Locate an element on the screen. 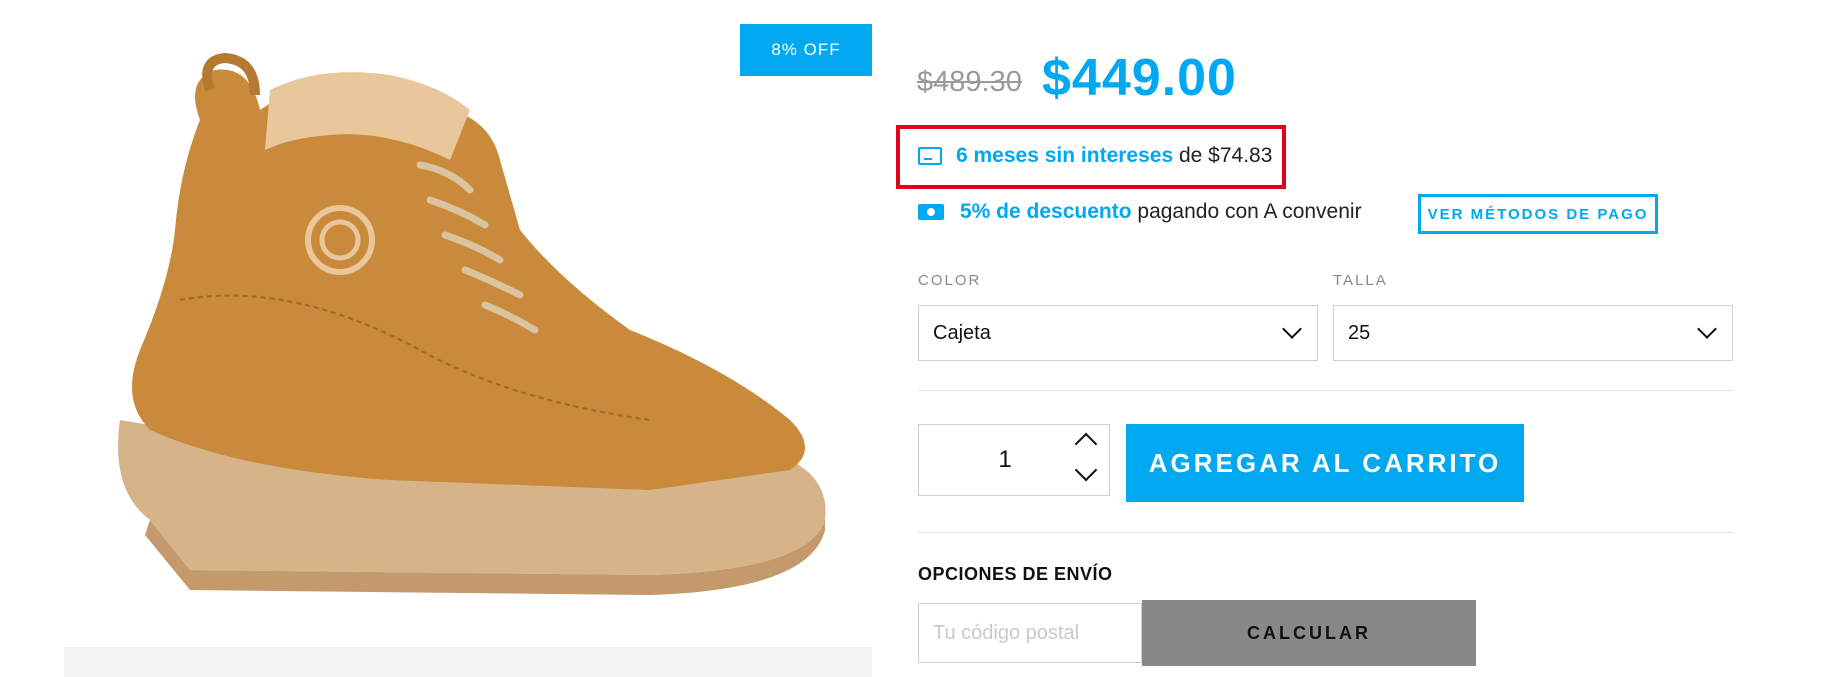 The image size is (1840, 677). sale-price: $449.00 is located at coordinates (1139, 78).